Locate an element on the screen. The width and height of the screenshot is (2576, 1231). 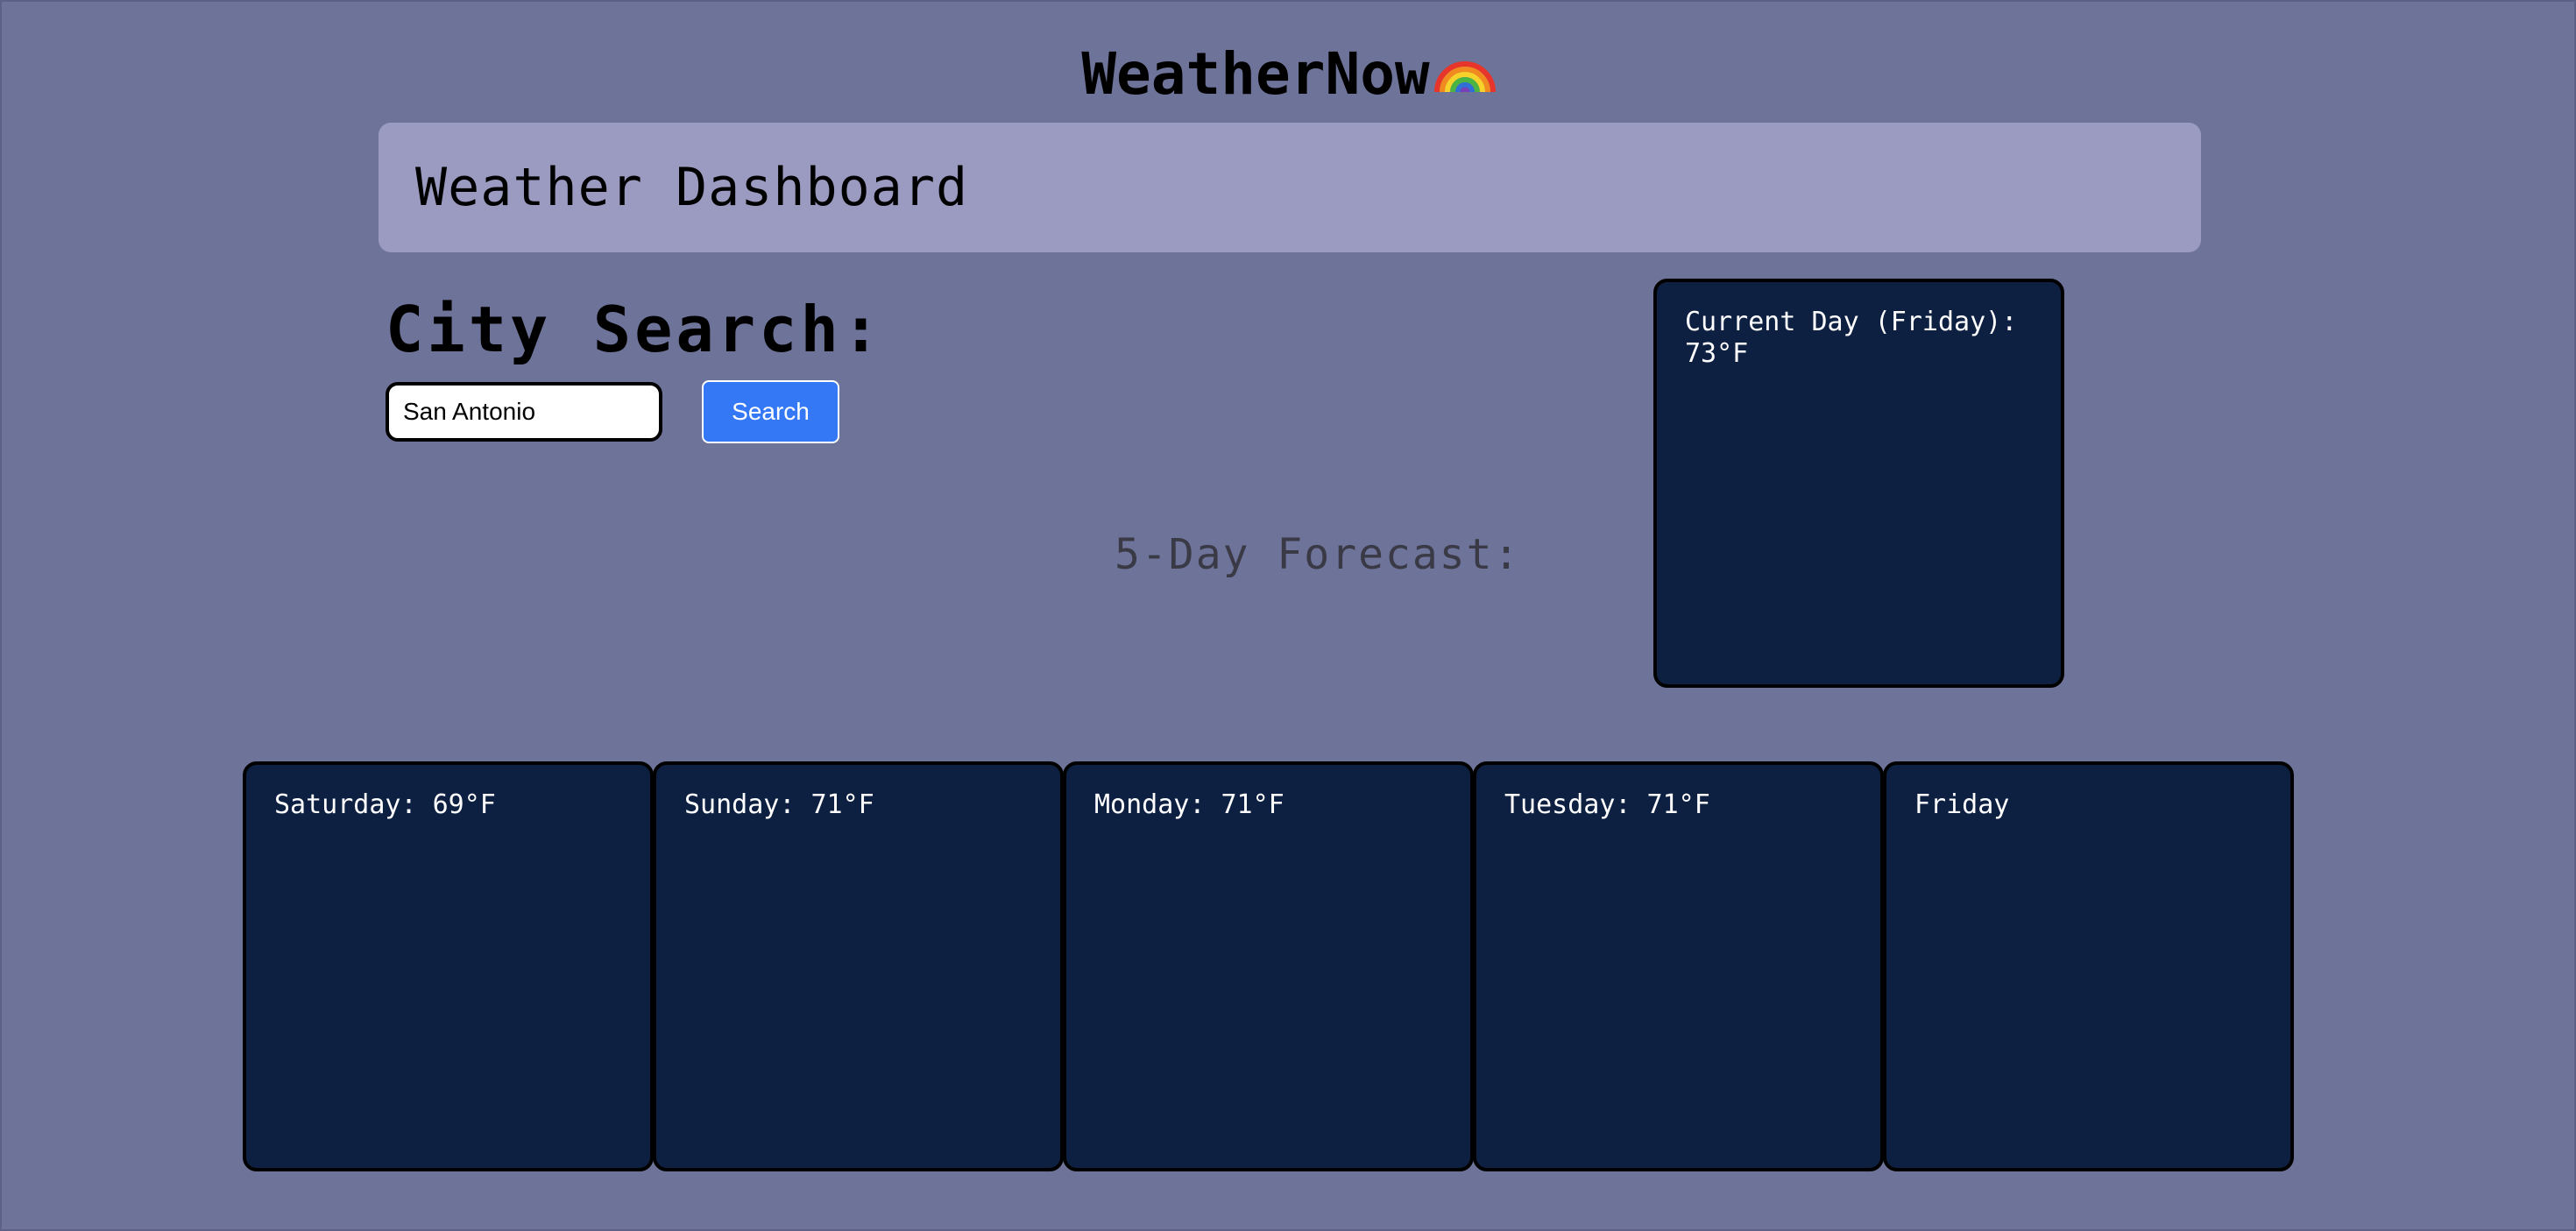
forecast-day-text: Sunday: 71°F is located at coordinates (779, 804).